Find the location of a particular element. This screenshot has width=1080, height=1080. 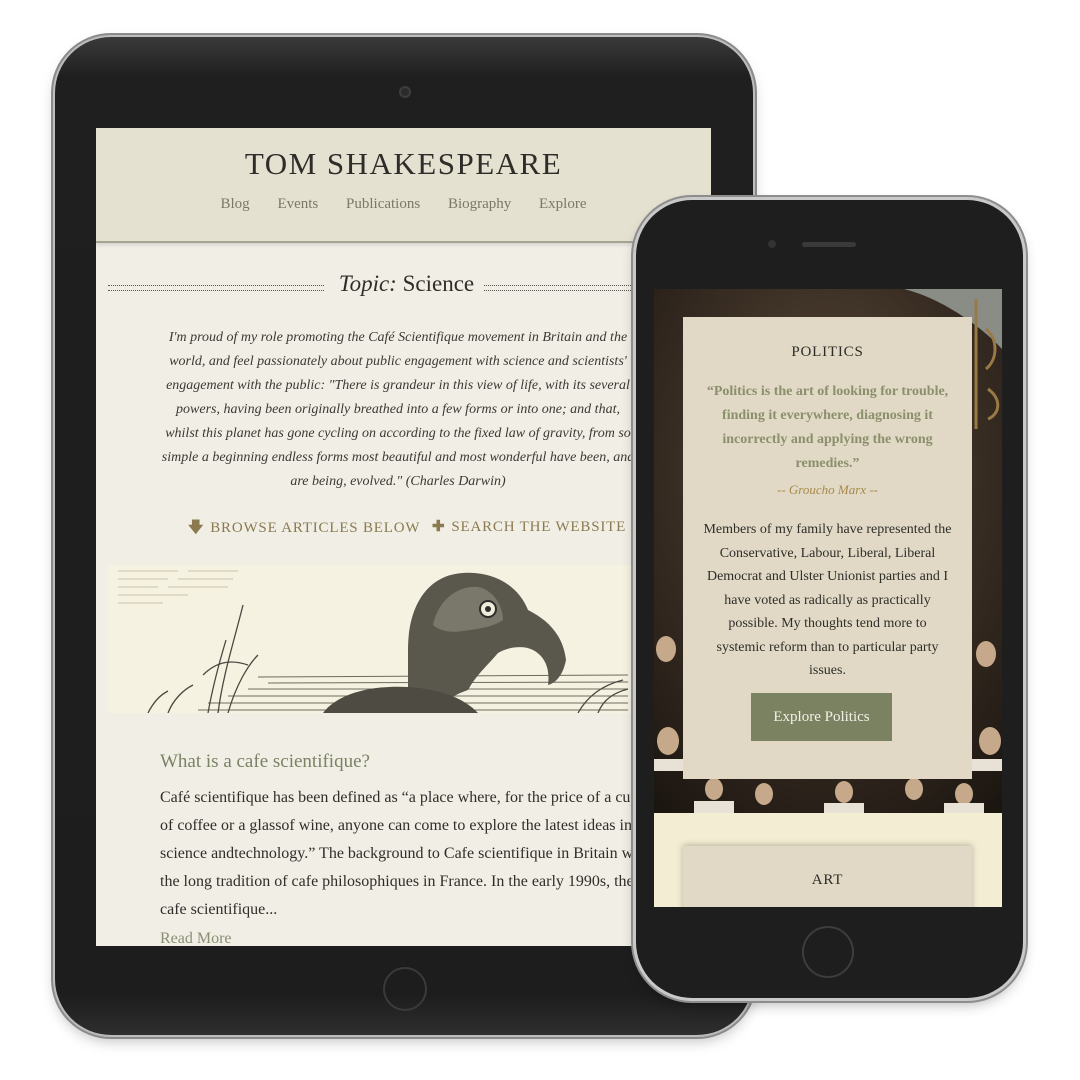

tablet-camera-icon is located at coordinates (405, 92).